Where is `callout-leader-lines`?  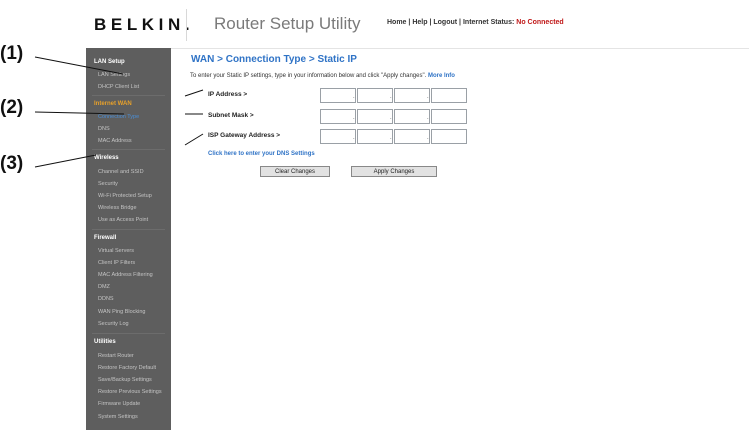 callout-leader-lines is located at coordinates (119, 112).